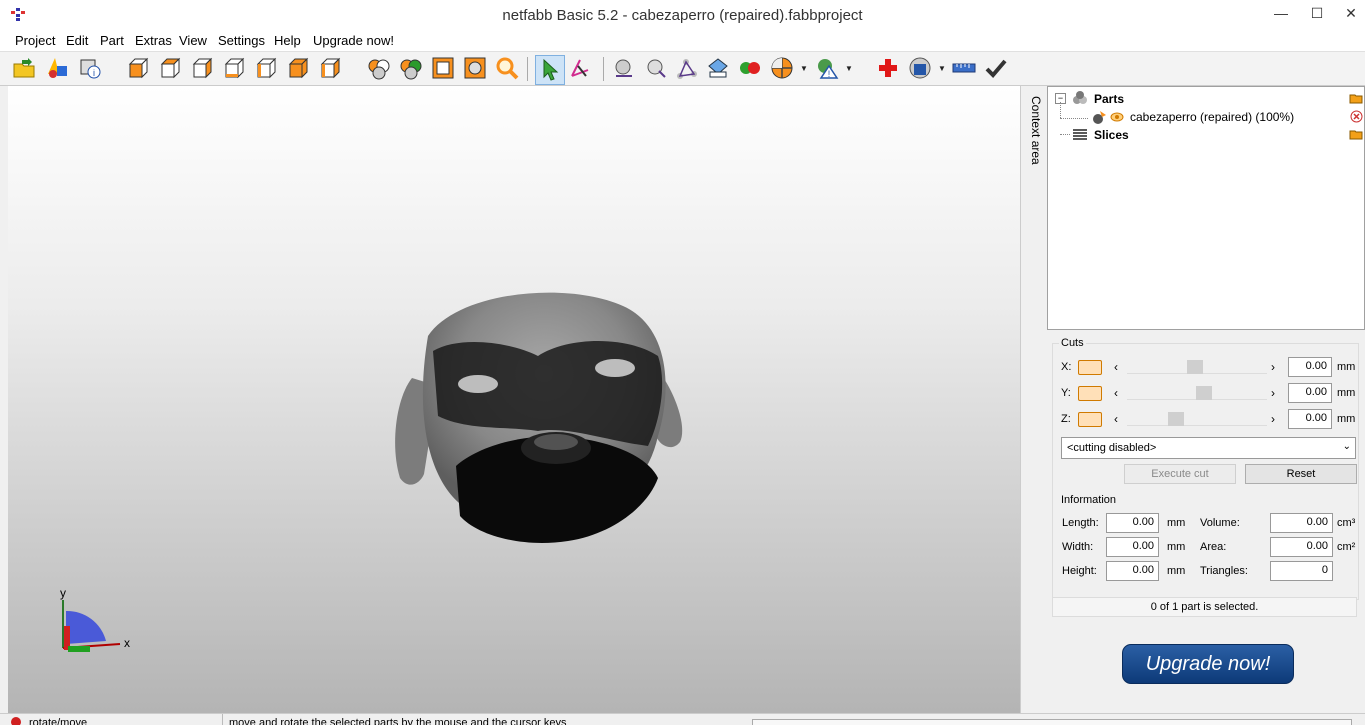  I want to click on cut-z-increase-icon: ›, so click(1273, 419).